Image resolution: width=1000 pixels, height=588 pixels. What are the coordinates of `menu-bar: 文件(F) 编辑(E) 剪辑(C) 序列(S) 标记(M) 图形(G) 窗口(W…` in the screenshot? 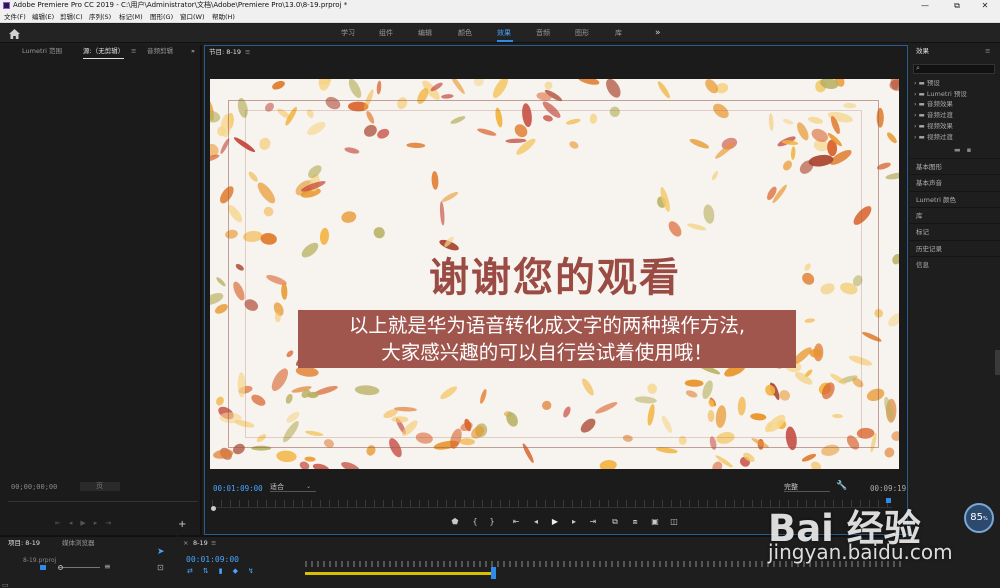 It's located at (500, 17).